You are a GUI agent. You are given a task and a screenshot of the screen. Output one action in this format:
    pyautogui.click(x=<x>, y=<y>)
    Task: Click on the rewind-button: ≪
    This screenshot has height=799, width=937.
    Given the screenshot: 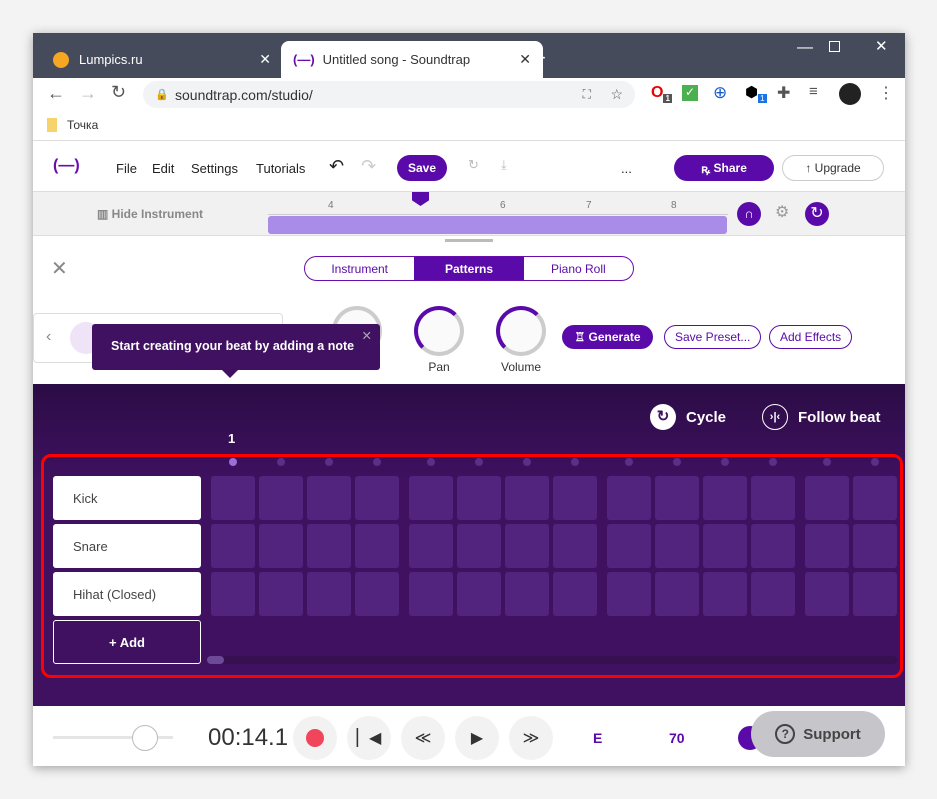 What is the action you would take?
    pyautogui.click(x=423, y=738)
    